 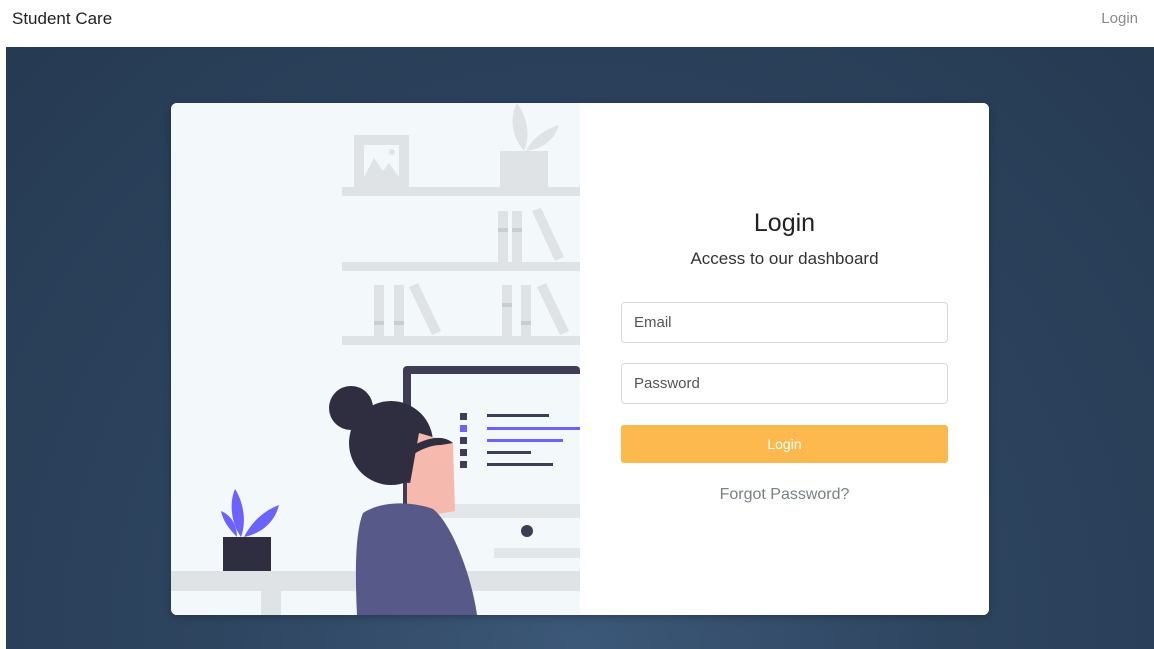 I want to click on shelf-middle, so click(x=461, y=266).